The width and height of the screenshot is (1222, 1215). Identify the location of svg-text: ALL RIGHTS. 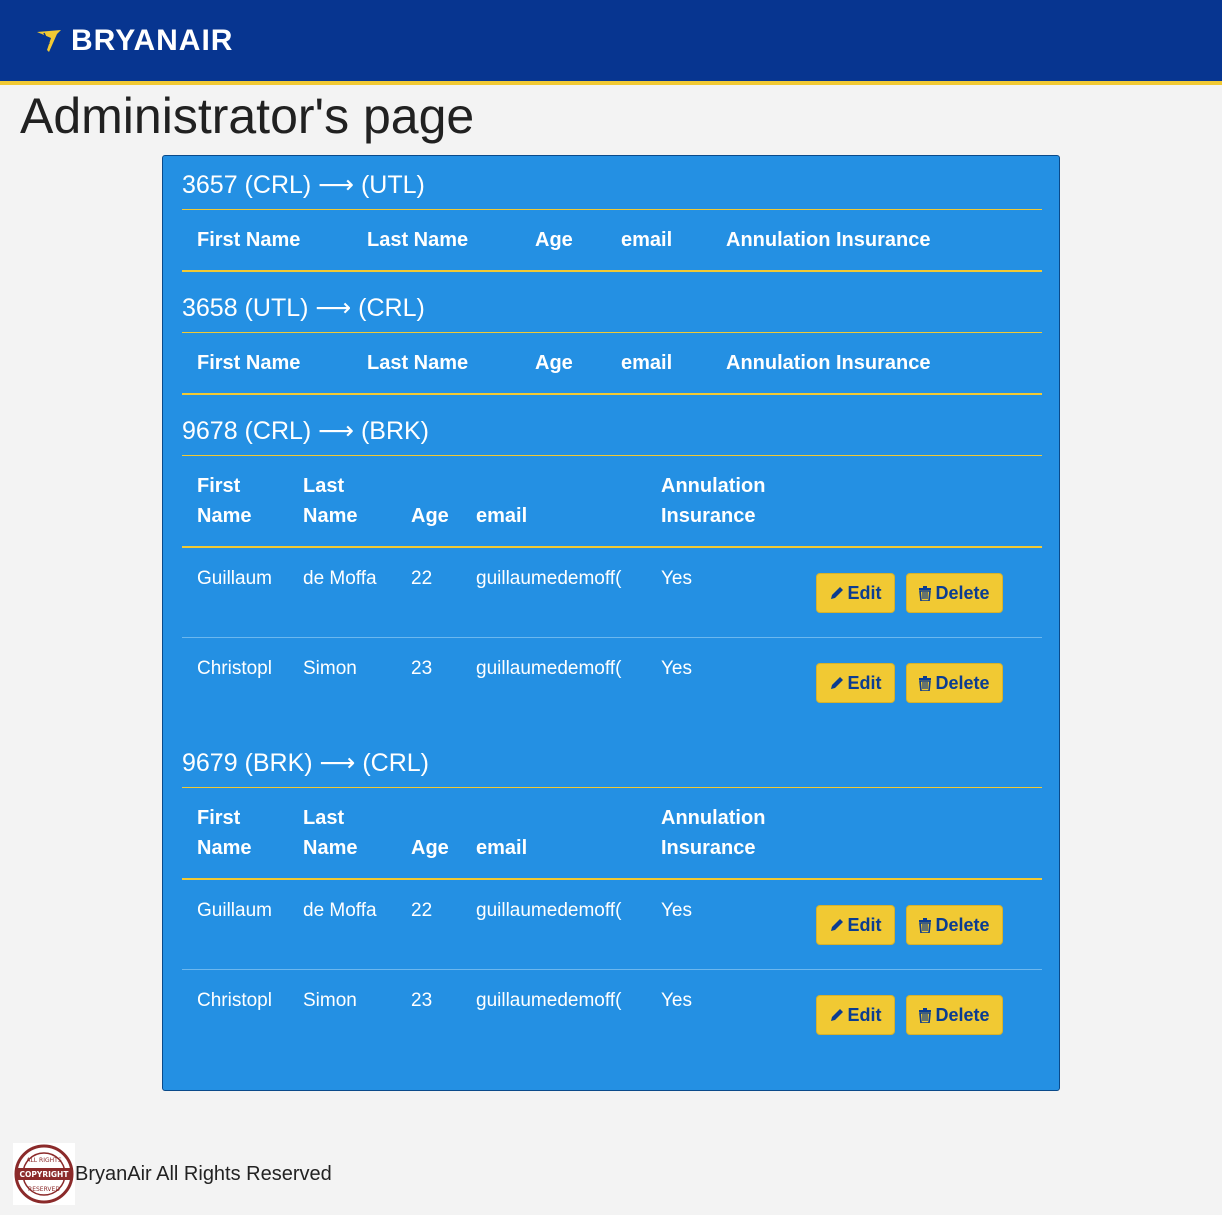
(43, 1160).